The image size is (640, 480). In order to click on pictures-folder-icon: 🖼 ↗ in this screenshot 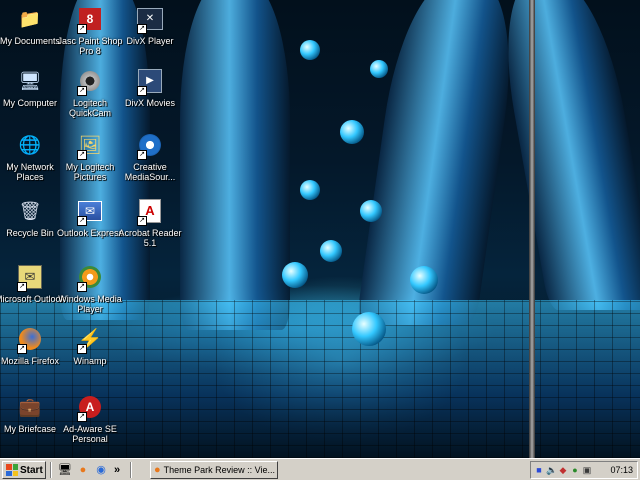, I will do `click(89, 147)`.